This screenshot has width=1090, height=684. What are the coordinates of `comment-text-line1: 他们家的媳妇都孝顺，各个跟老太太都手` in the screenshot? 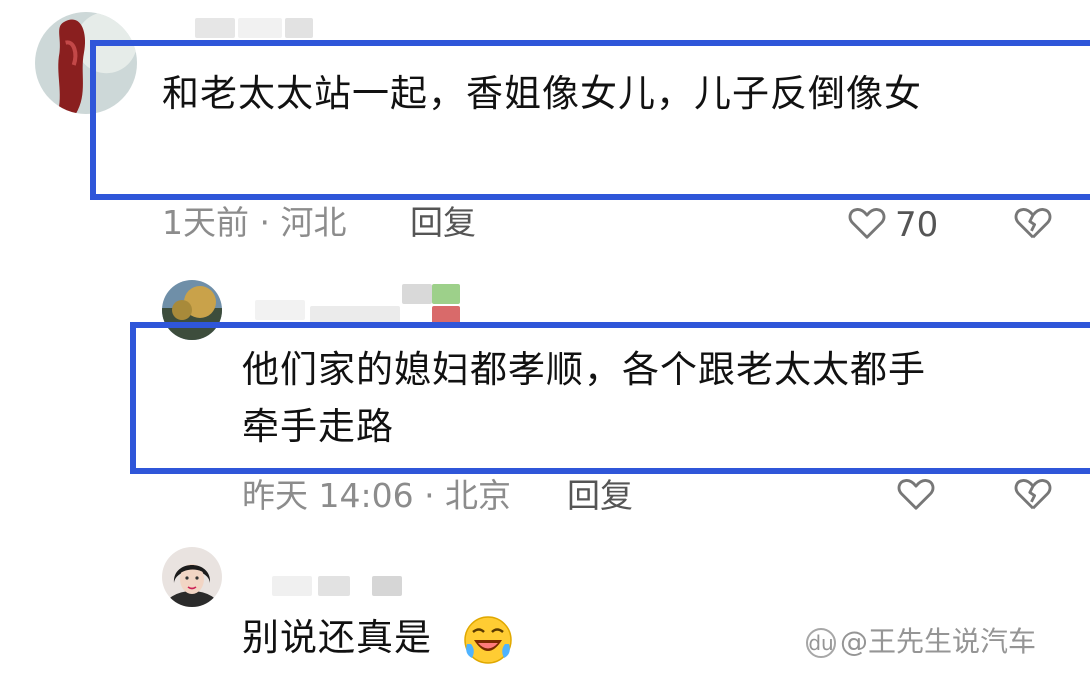 It's located at (584, 369).